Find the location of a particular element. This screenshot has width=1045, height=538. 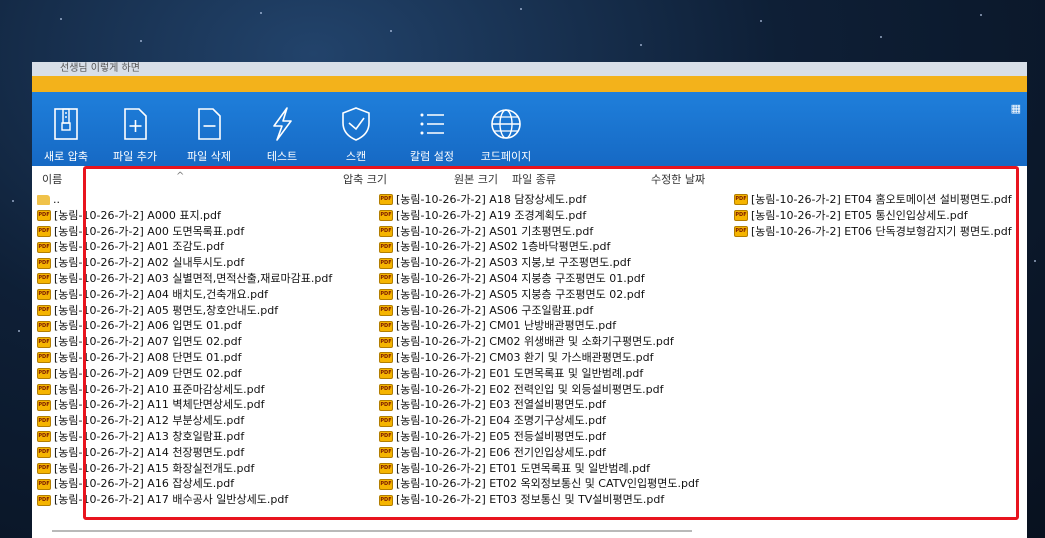

list-item: PDF [농림-10-26-가-2] A02 실내투시도.pdf is located at coordinates (184, 263).